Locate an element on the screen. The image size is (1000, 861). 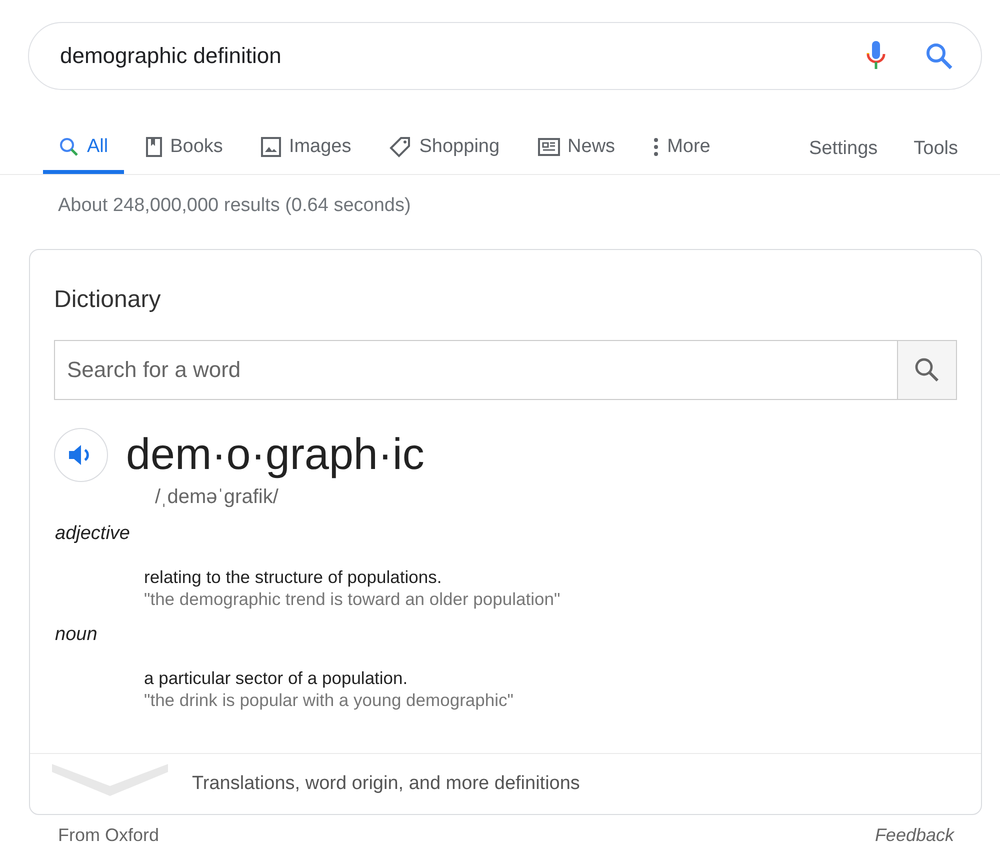
search-field: demographic definition is located at coordinates (505, 56).